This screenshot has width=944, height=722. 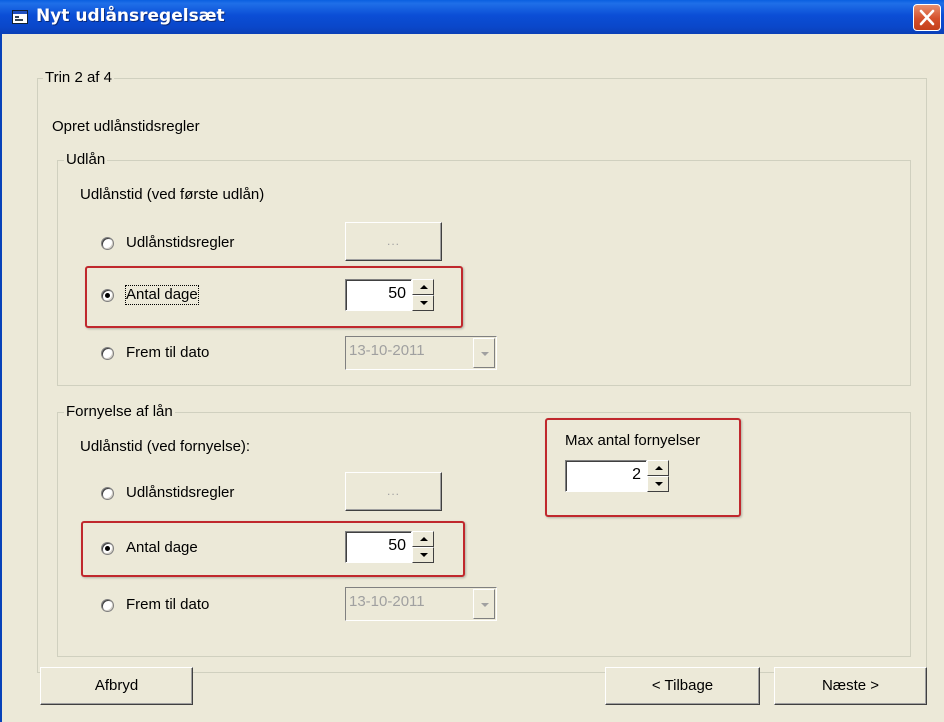 I want to click on next-button-label: Næste >, so click(x=850, y=685).